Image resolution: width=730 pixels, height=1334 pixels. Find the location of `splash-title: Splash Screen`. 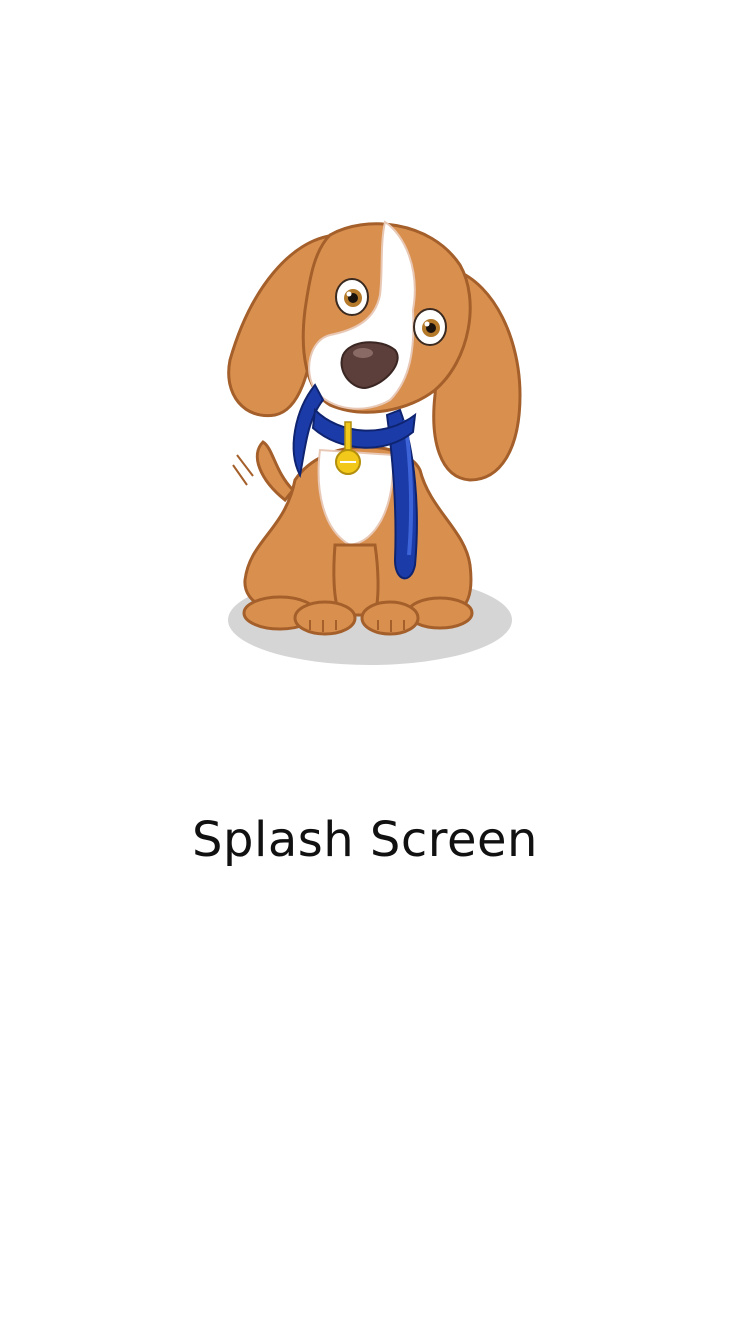

splash-title: Splash Screen is located at coordinates (365, 840).